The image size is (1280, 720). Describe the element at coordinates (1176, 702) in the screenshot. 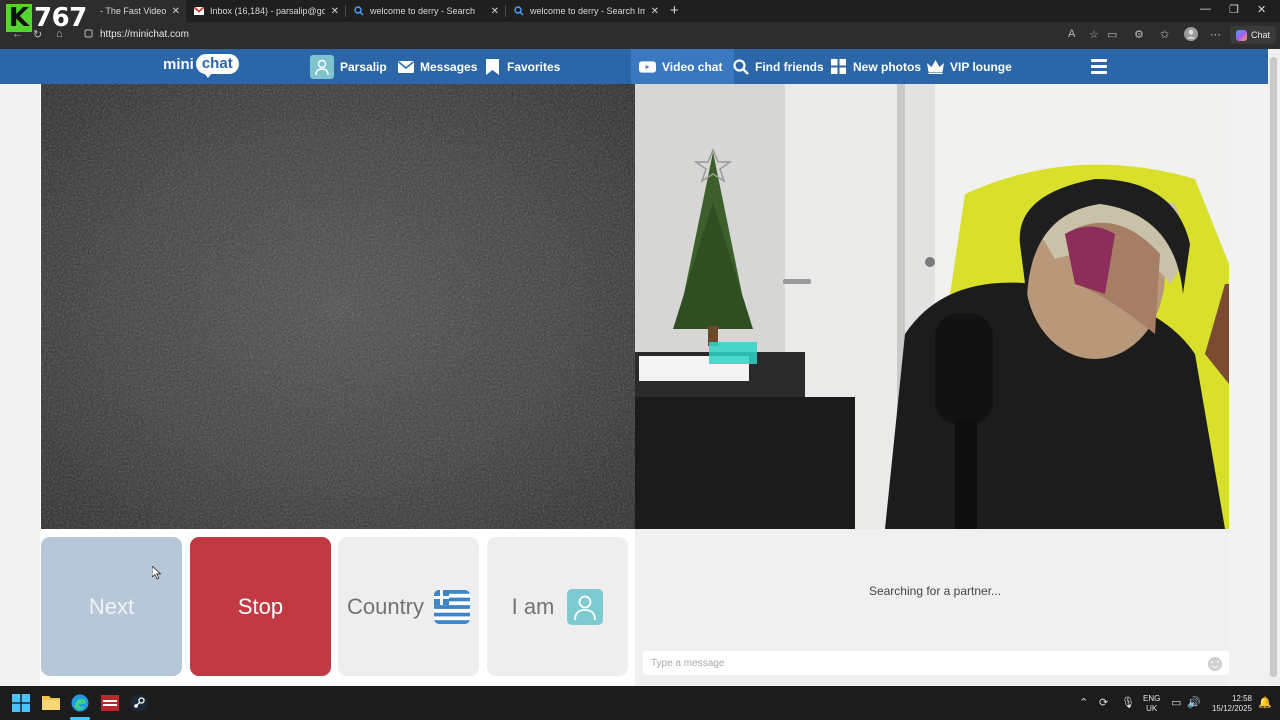

I see `network-icon: ▭` at that location.